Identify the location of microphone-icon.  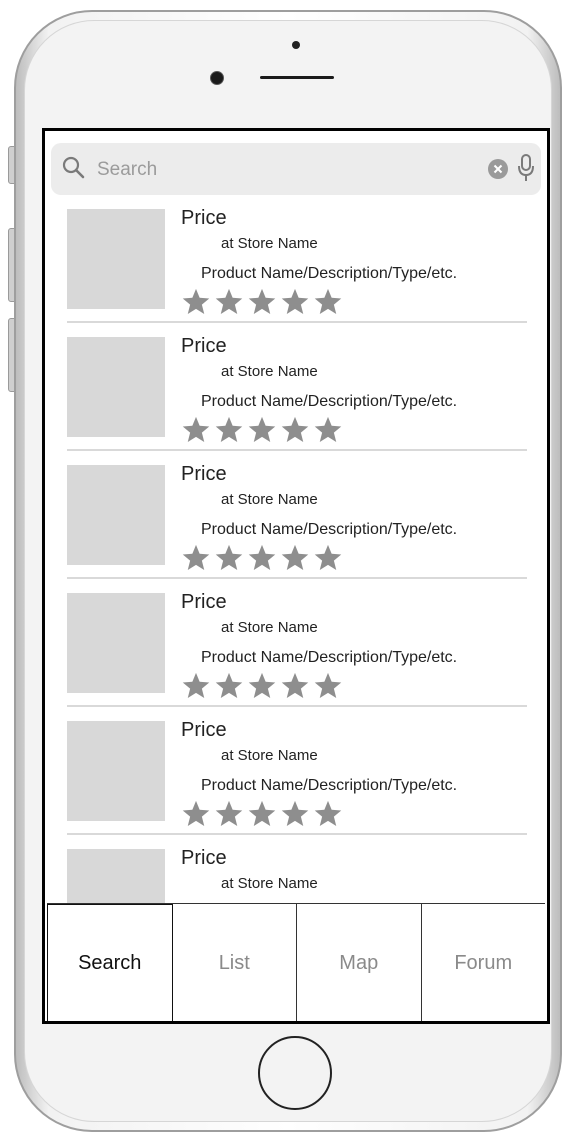
(526, 168).